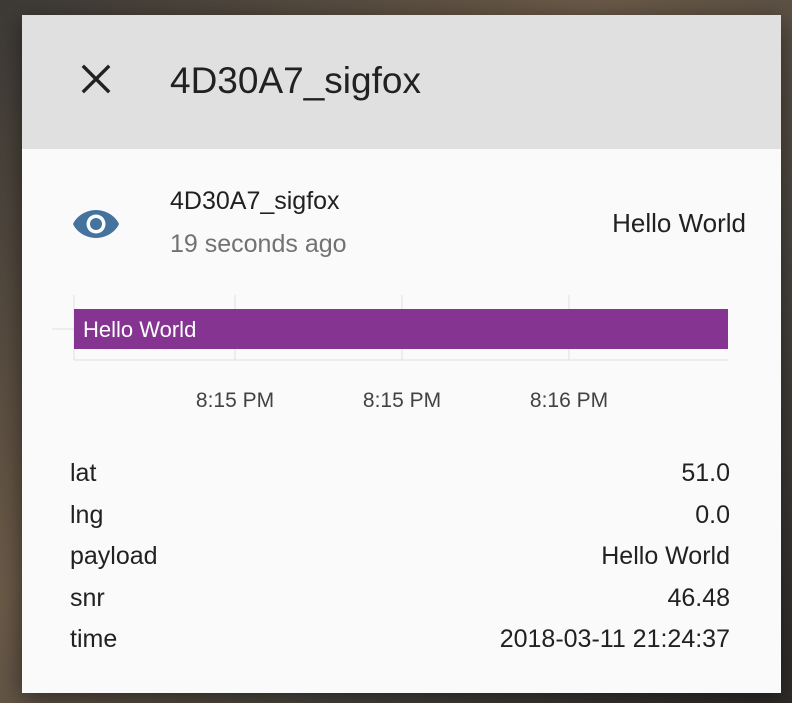 The image size is (792, 703). I want to click on attribute-value: 2018-03-11 21:24:37, so click(614, 639).